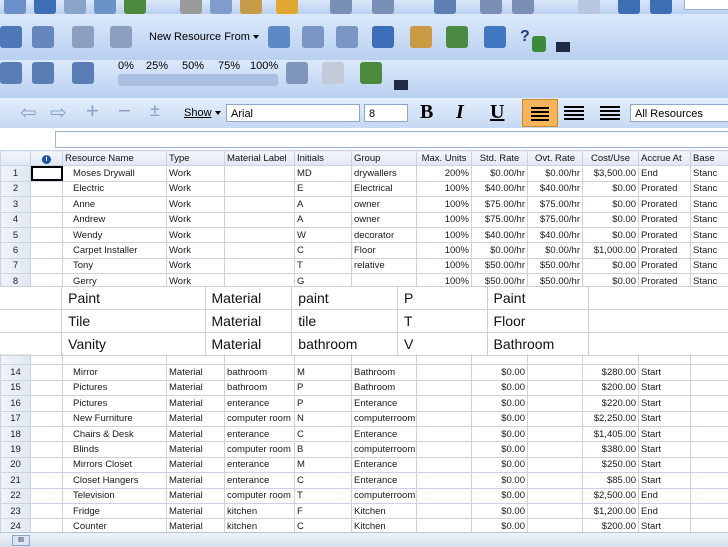  What do you see at coordinates (16, 219) in the screenshot?
I see `row-number: 4` at bounding box center [16, 219].